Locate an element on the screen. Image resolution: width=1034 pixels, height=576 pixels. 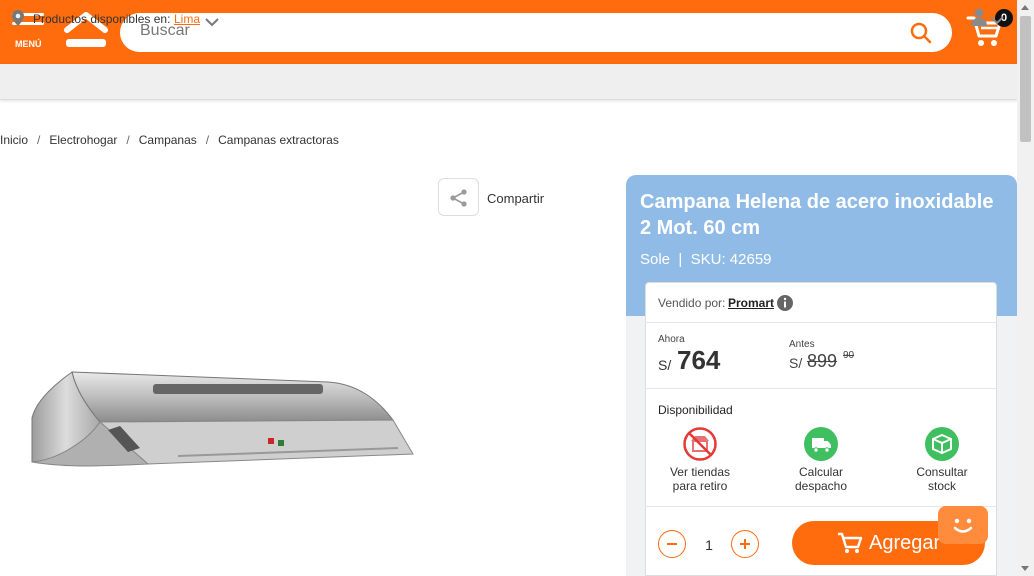
availability-label-line: stock is located at coordinates (941, 486).